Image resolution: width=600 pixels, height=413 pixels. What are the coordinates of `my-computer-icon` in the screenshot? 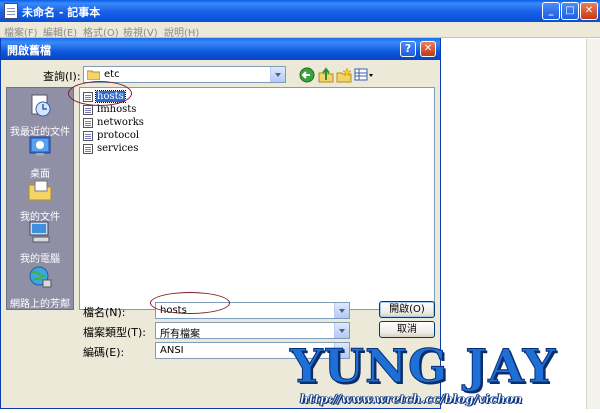 It's located at (39, 232).